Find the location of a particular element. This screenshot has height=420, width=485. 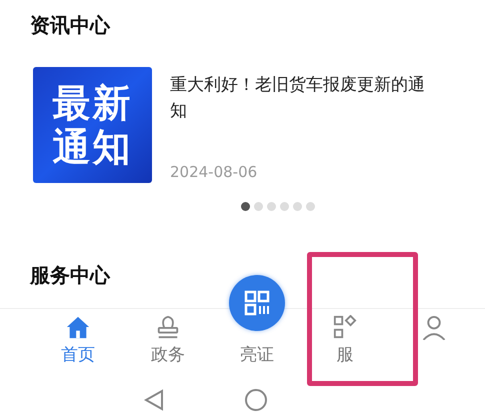

back-icon is located at coordinates (154, 400).